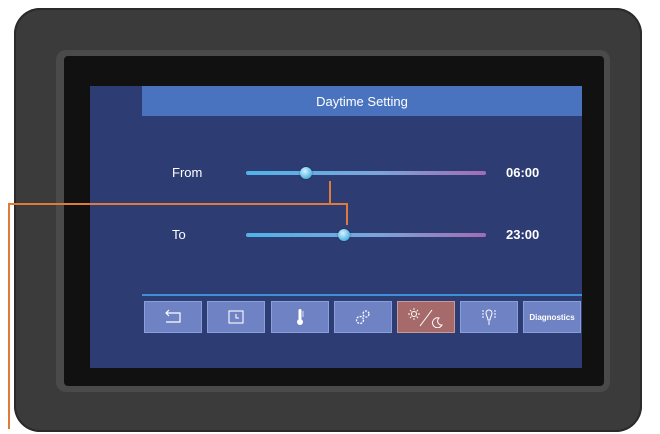 This screenshot has width=660, height=434. I want to click on clock-icon, so click(236, 317).